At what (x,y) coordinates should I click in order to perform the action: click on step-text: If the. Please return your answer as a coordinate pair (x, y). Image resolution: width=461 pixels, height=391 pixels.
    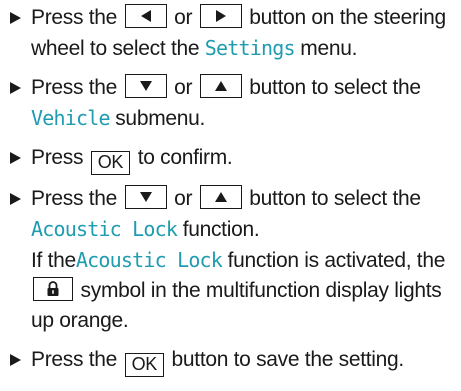
    Looking at the image, I should click on (53, 260).